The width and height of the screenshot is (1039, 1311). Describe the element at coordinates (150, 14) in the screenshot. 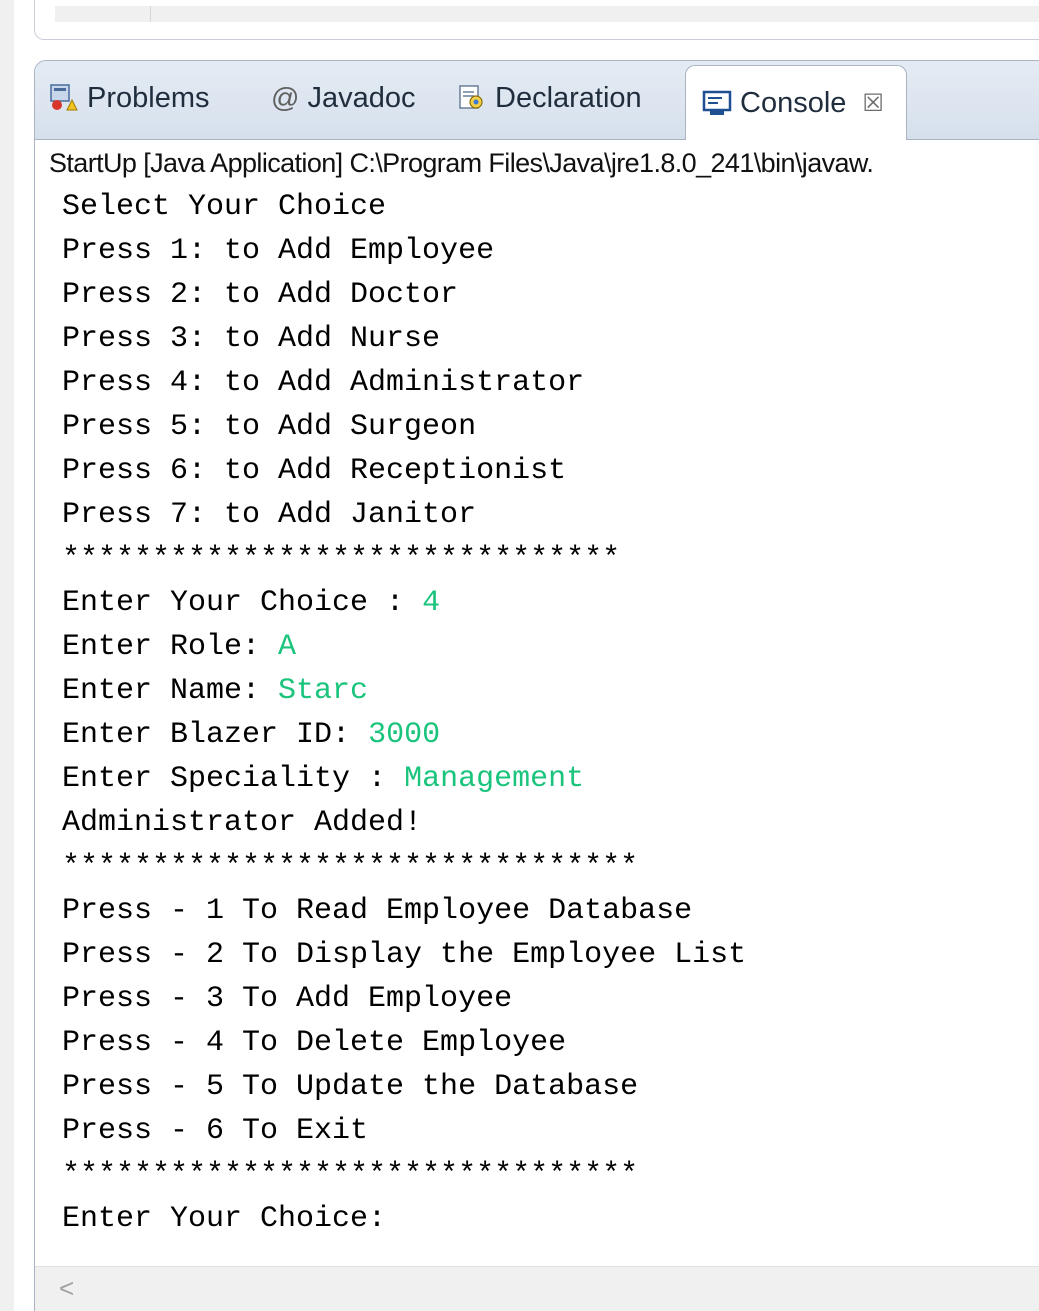

I see `scroll-notch` at that location.